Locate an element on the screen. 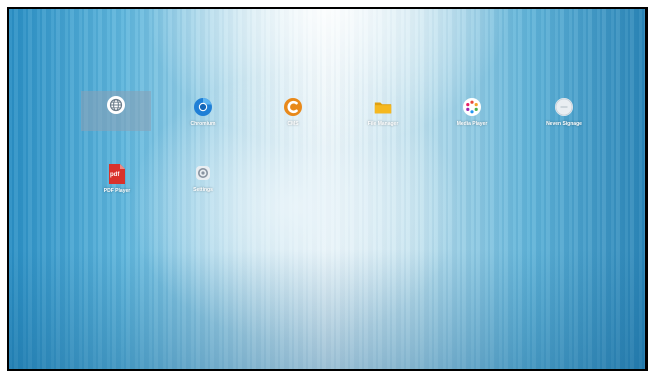 This screenshot has width=654, height=376. app-label: File Manager is located at coordinates (383, 124).